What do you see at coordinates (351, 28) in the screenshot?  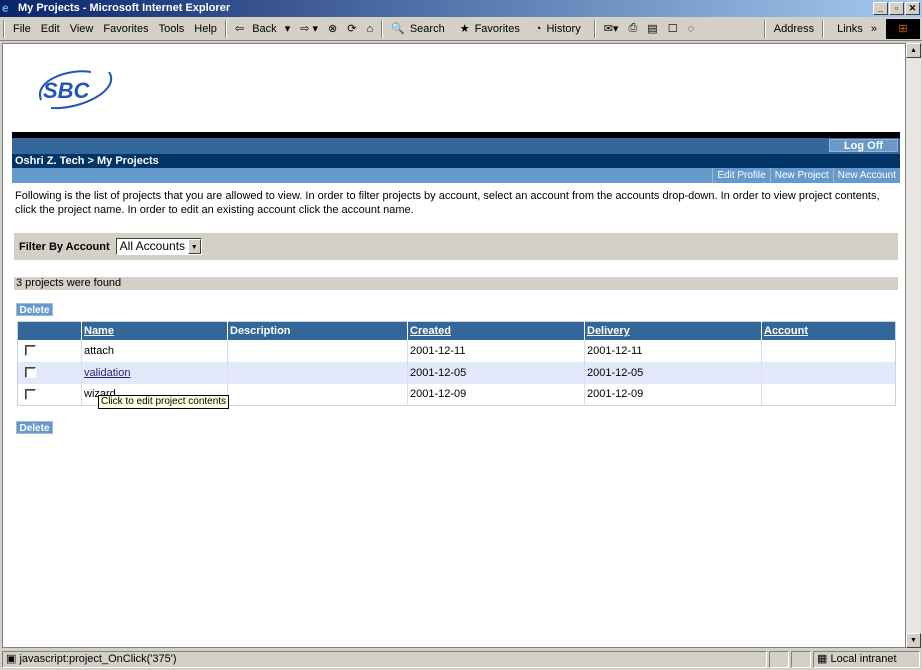 I see `refresh-icon: ⟳` at bounding box center [351, 28].